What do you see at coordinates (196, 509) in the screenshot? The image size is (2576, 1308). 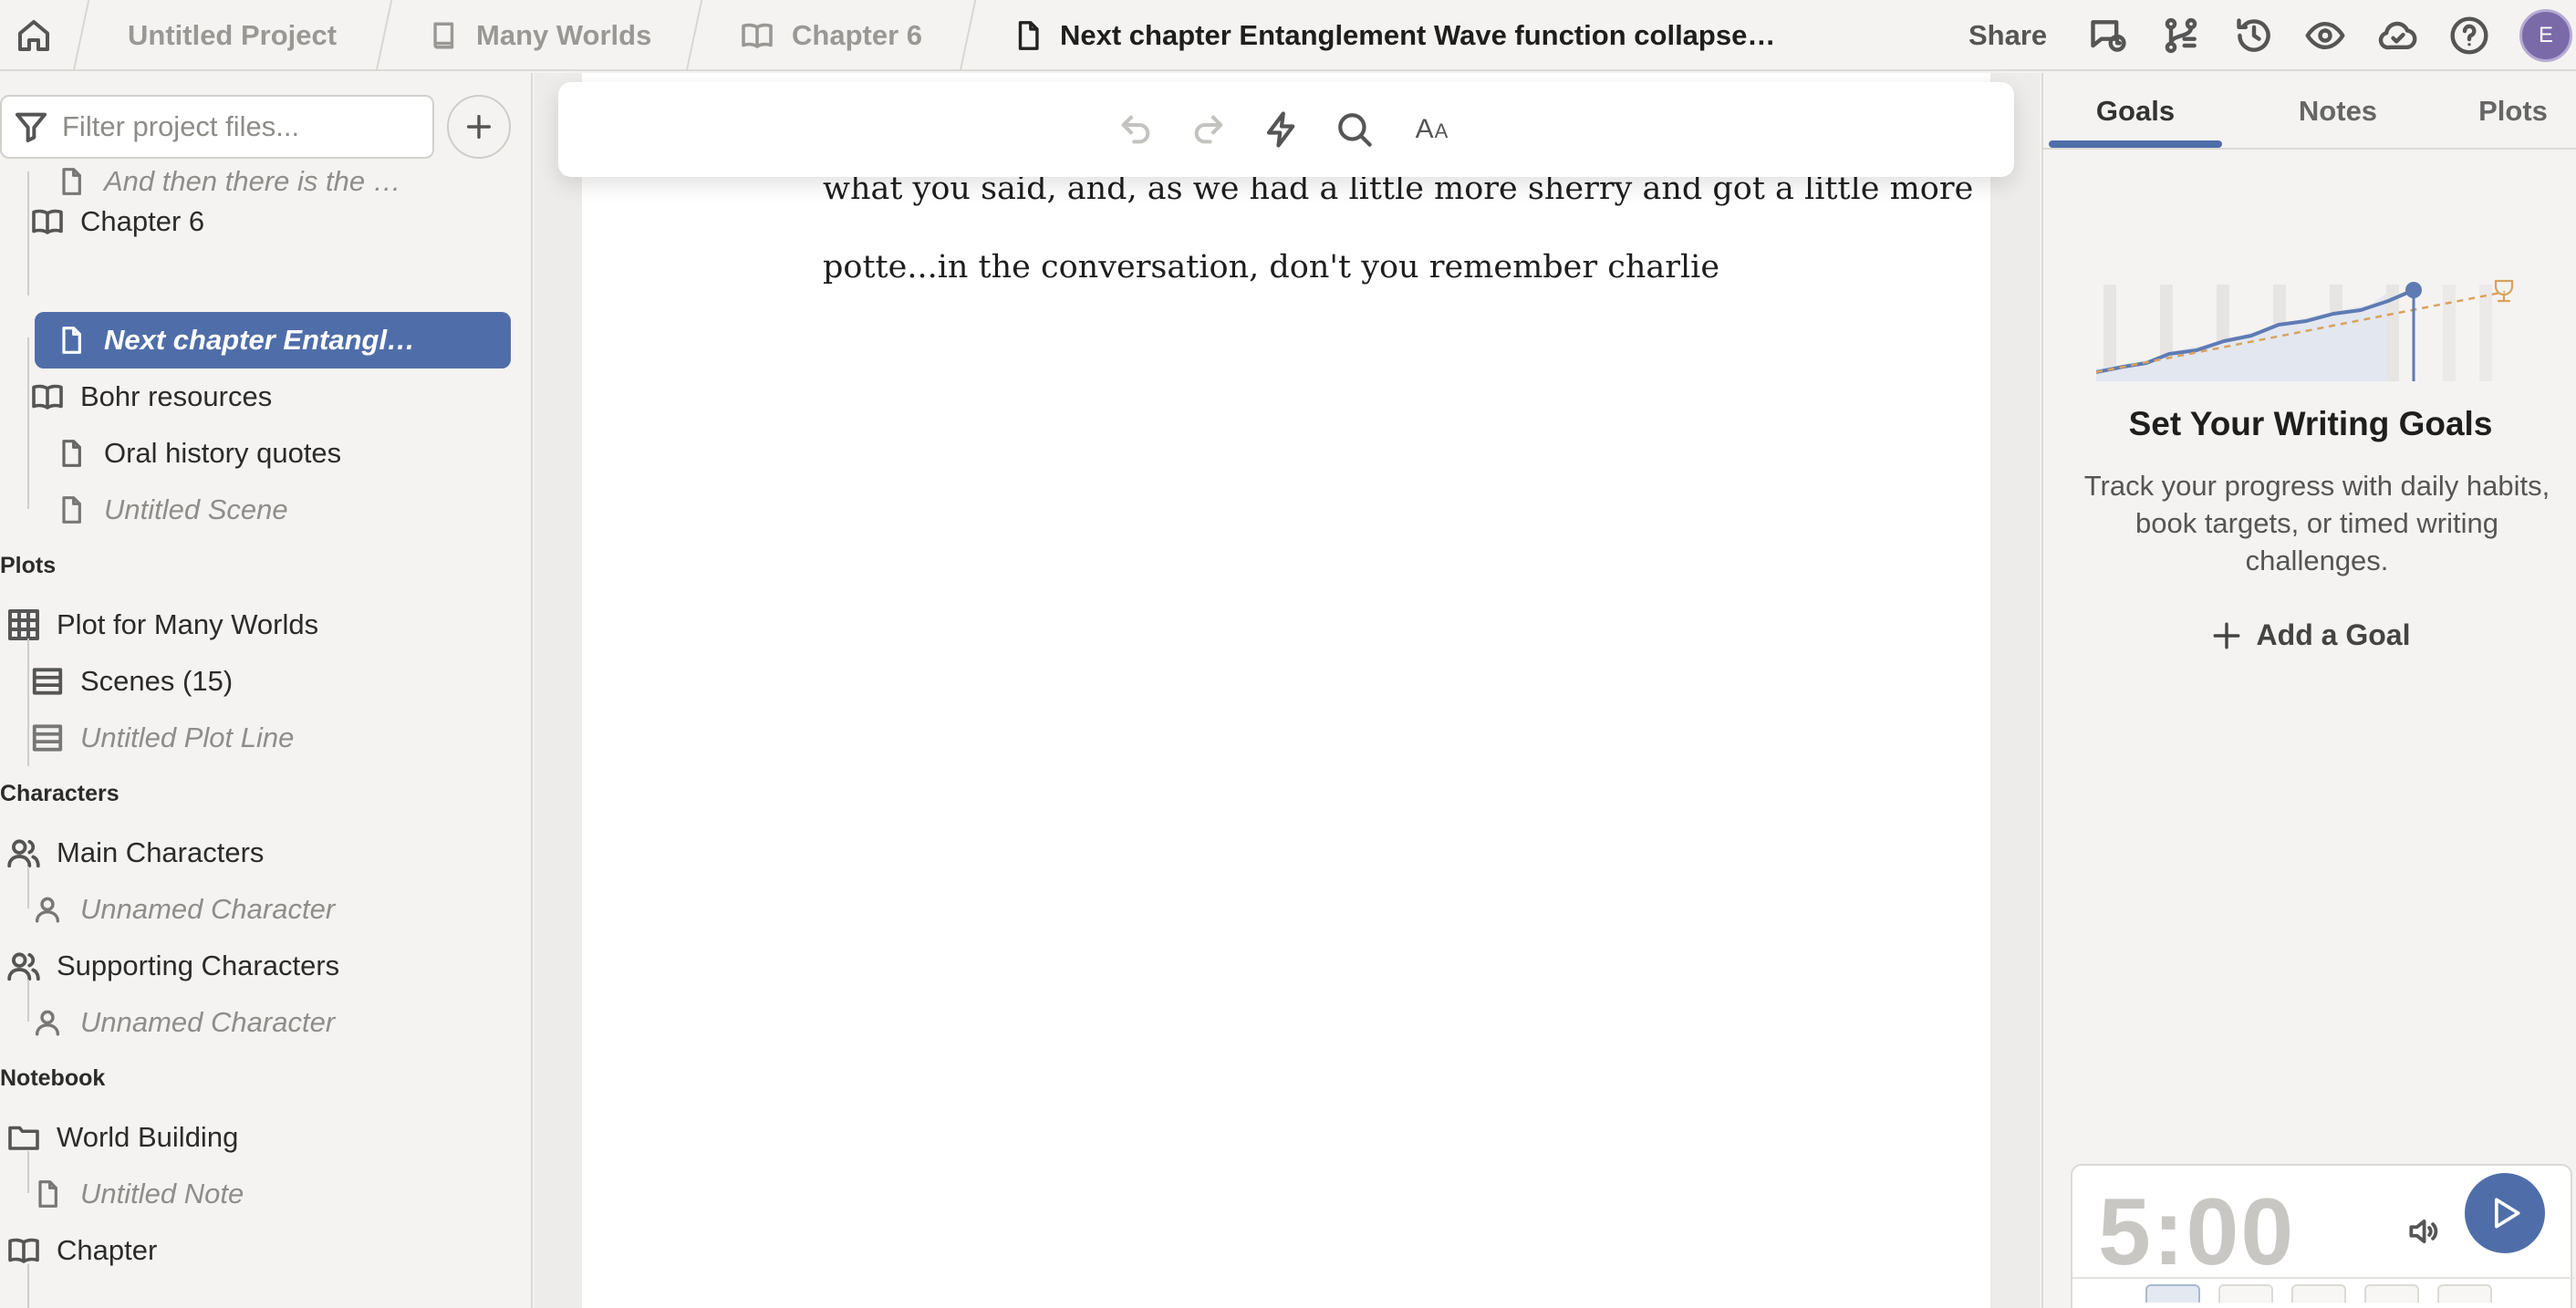 I see `tree-item-label: Untitled Scene` at bounding box center [196, 509].